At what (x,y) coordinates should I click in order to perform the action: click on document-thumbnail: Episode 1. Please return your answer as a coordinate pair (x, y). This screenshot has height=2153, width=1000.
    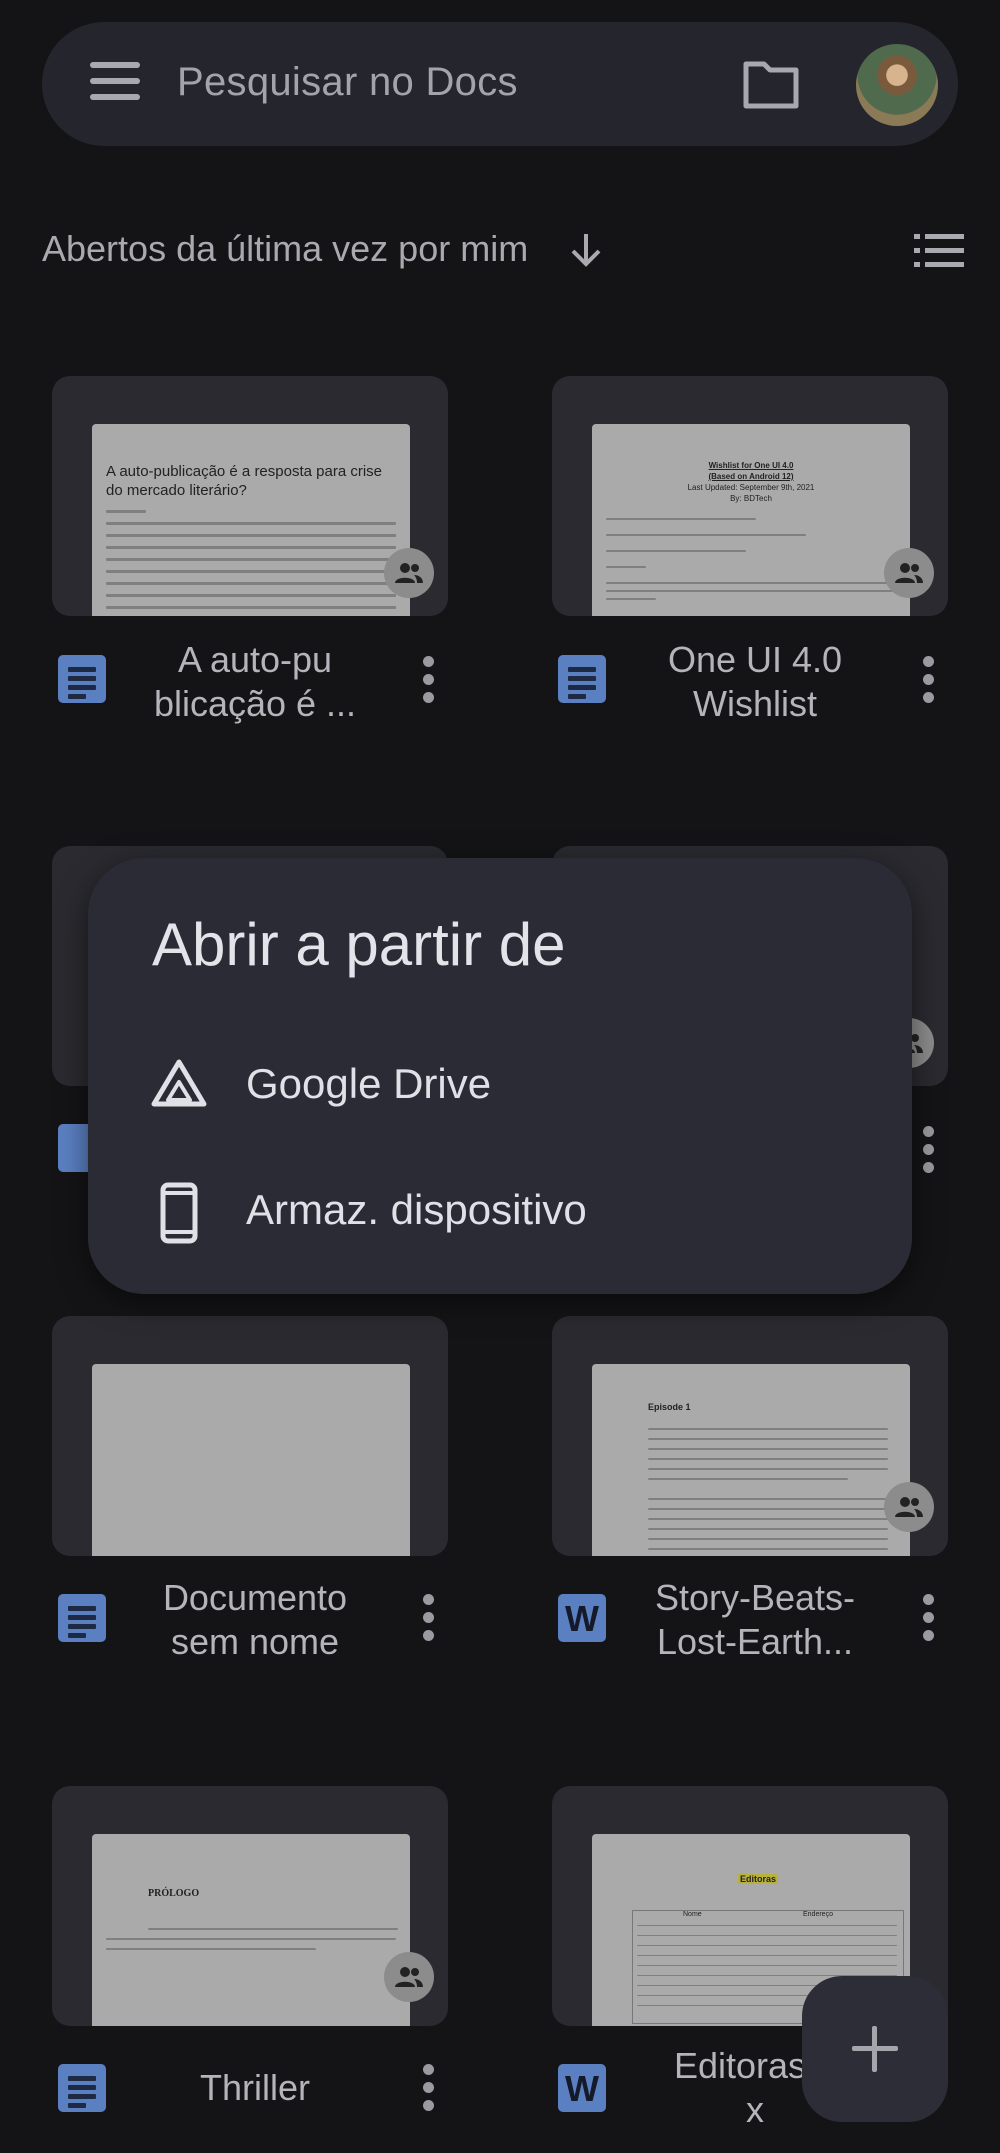
    Looking at the image, I should click on (750, 1436).